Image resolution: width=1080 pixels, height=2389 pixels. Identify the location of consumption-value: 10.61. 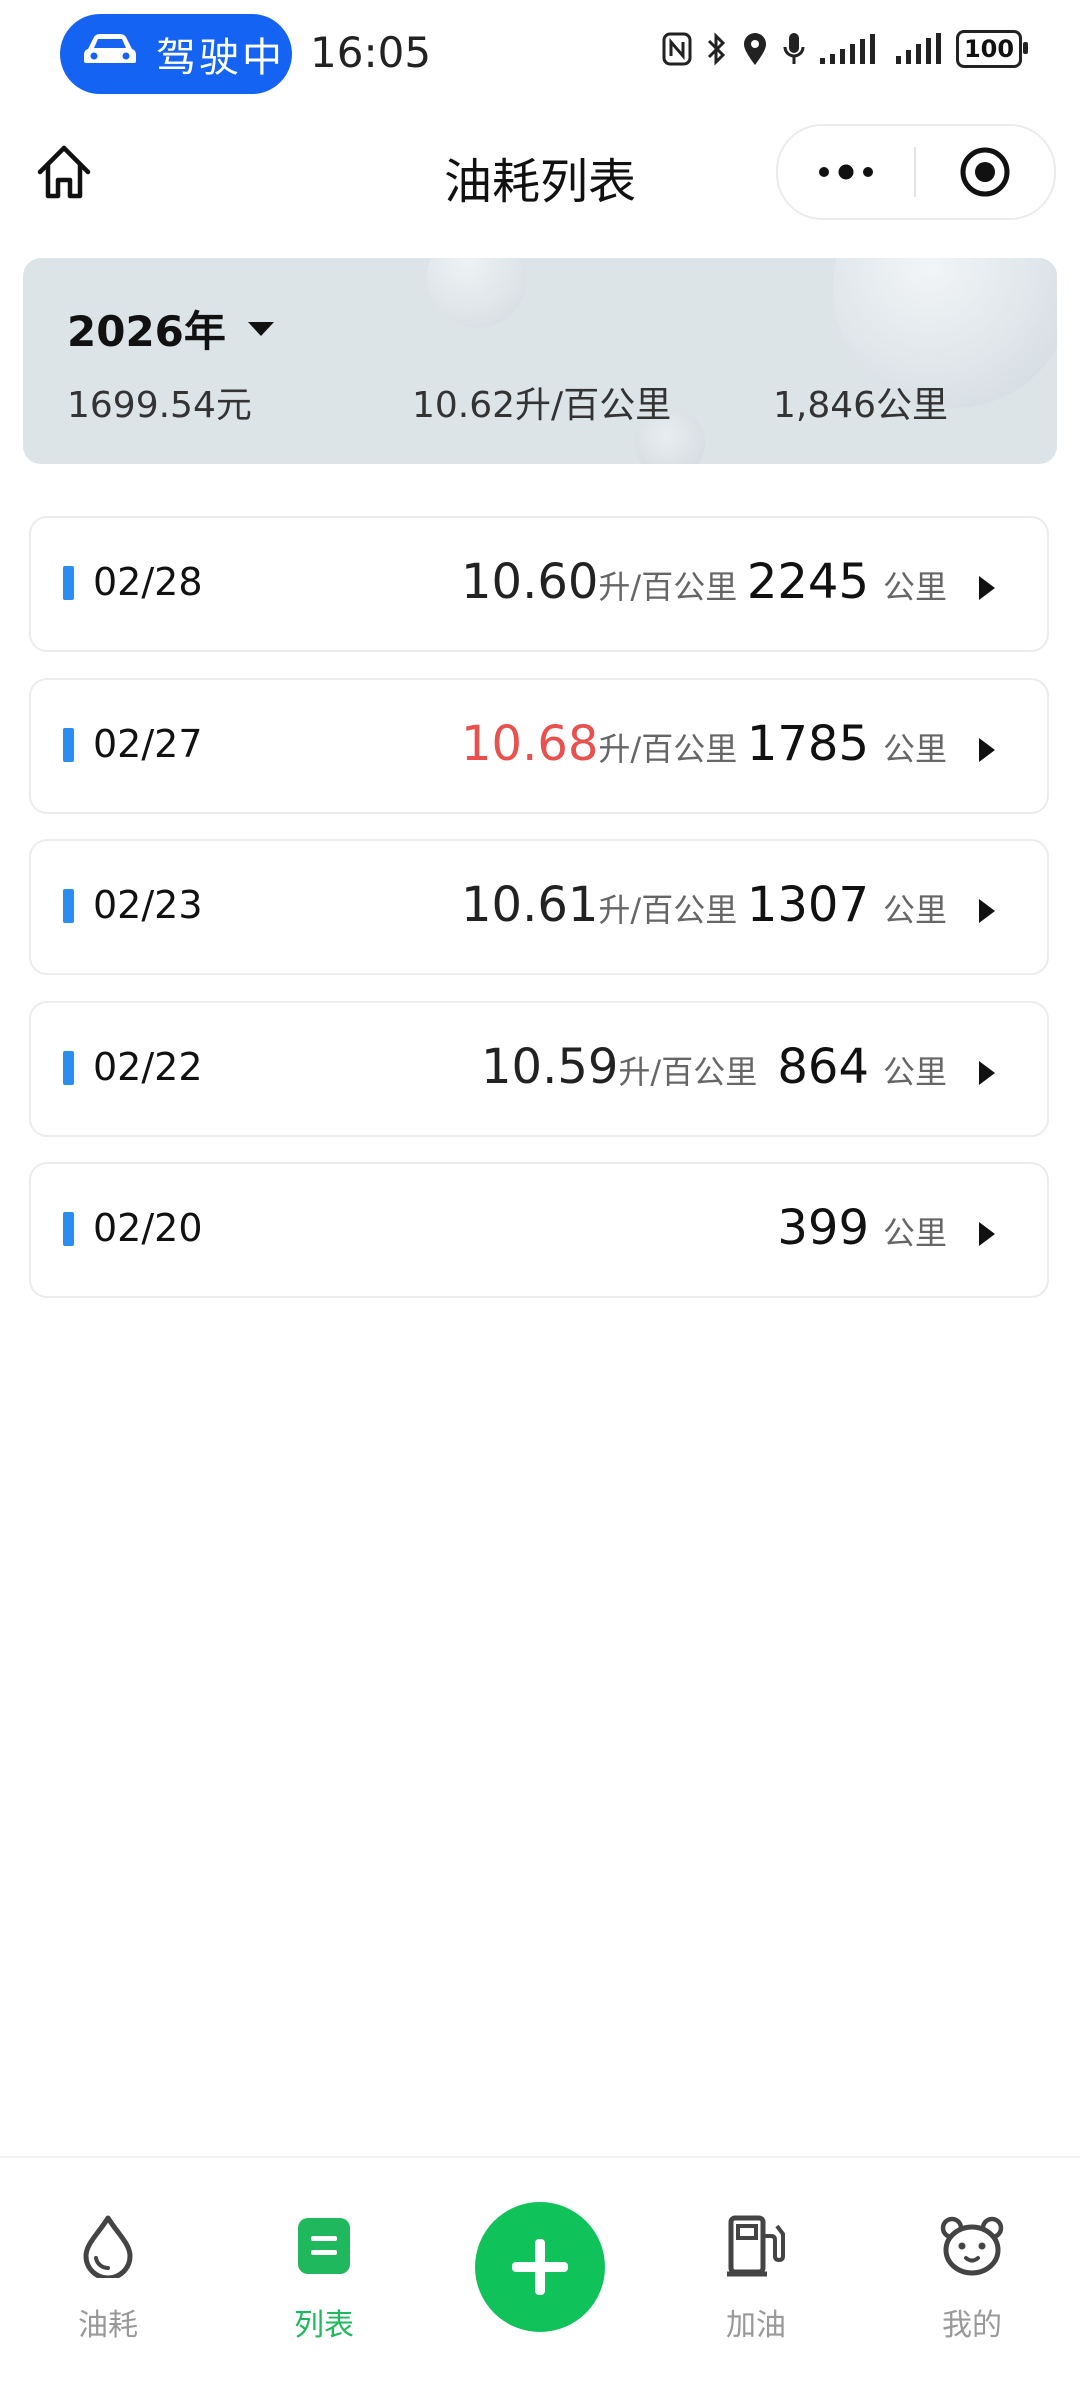
(530, 905).